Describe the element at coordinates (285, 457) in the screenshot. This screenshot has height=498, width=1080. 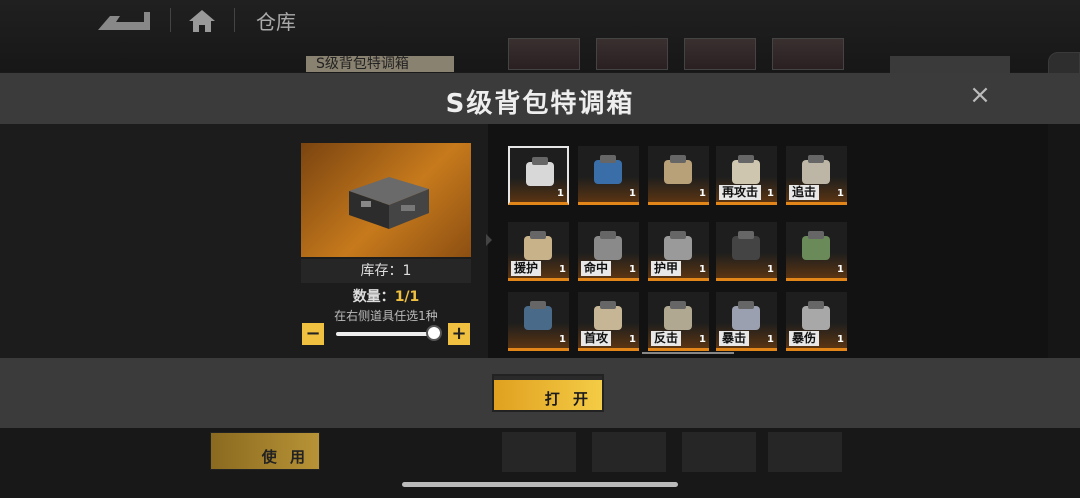
I see `use-button-label: 使 用` at that location.